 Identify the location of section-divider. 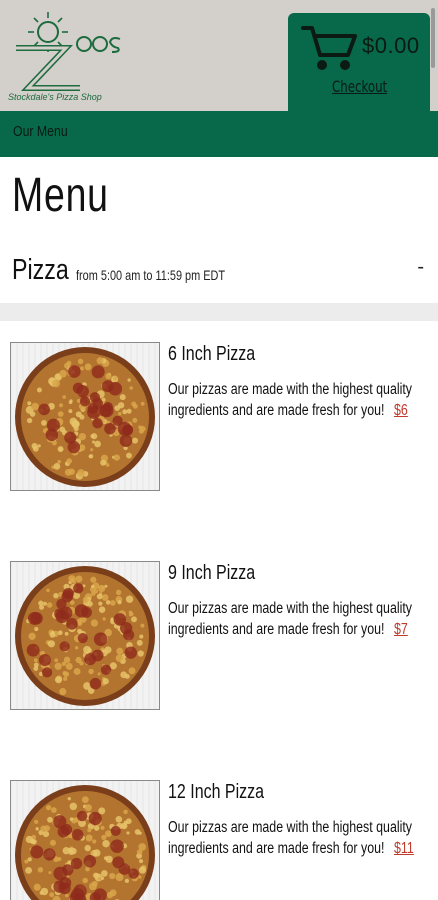
(219, 312).